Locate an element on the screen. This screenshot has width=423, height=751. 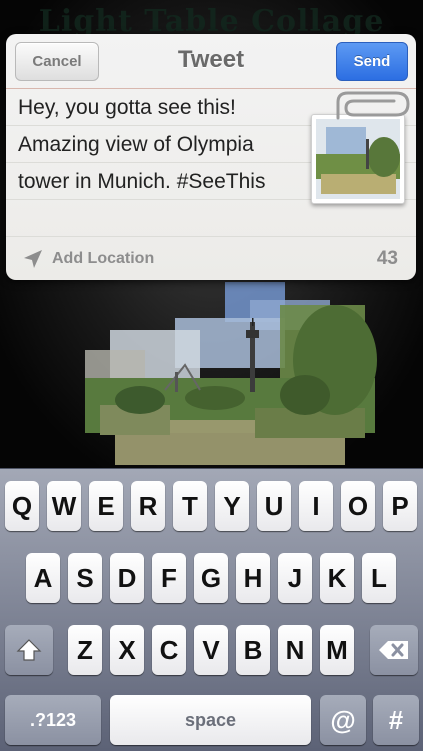
backspace-icon is located at coordinates (393, 650).